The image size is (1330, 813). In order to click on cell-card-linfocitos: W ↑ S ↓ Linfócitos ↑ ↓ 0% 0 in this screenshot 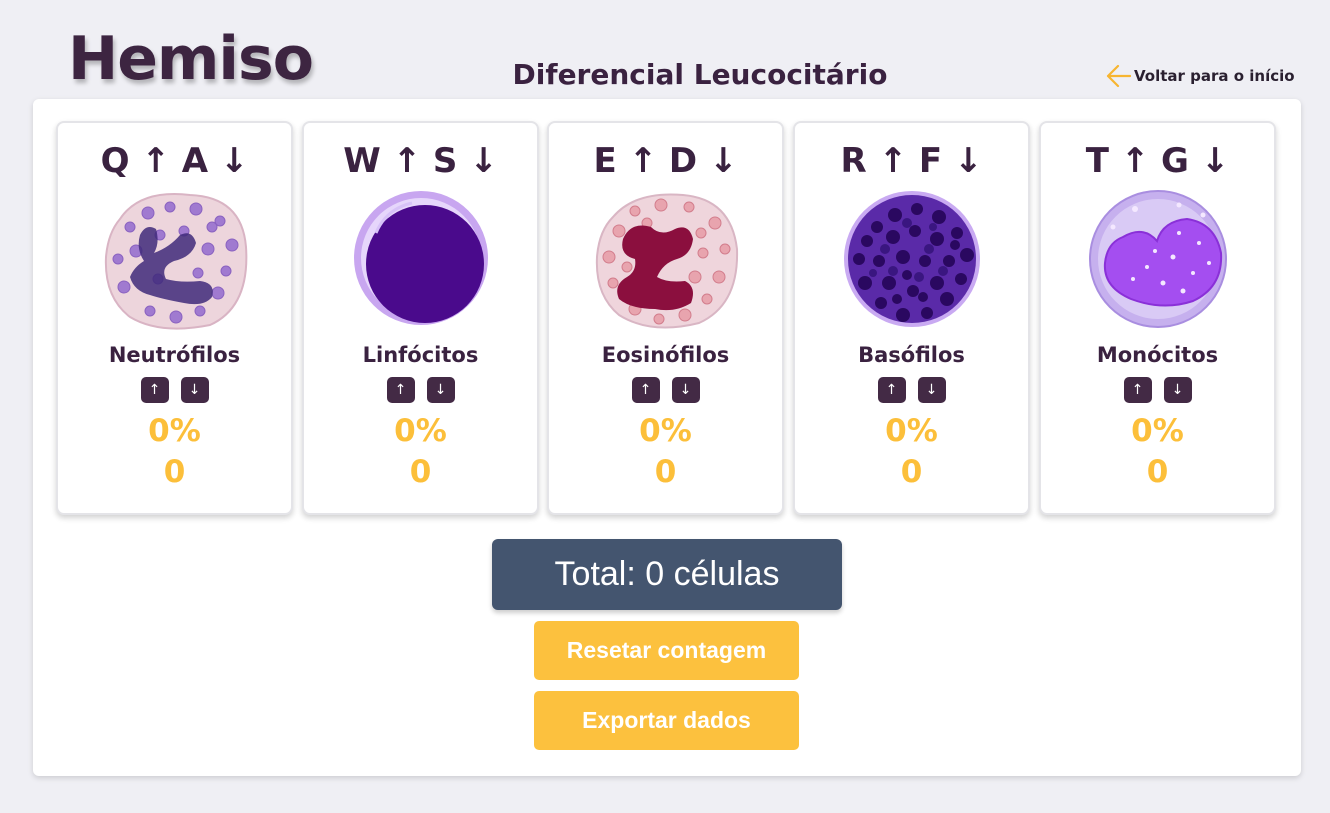, I will do `click(420, 318)`.